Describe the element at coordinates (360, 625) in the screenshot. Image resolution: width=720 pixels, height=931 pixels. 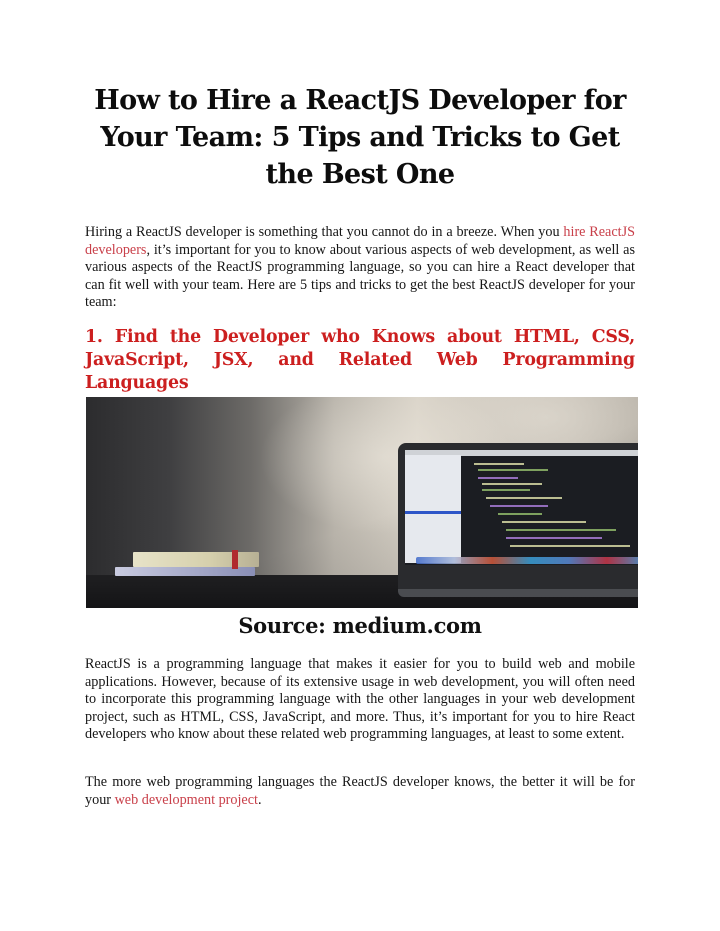
I see `image-caption: Source: medium.com` at that location.